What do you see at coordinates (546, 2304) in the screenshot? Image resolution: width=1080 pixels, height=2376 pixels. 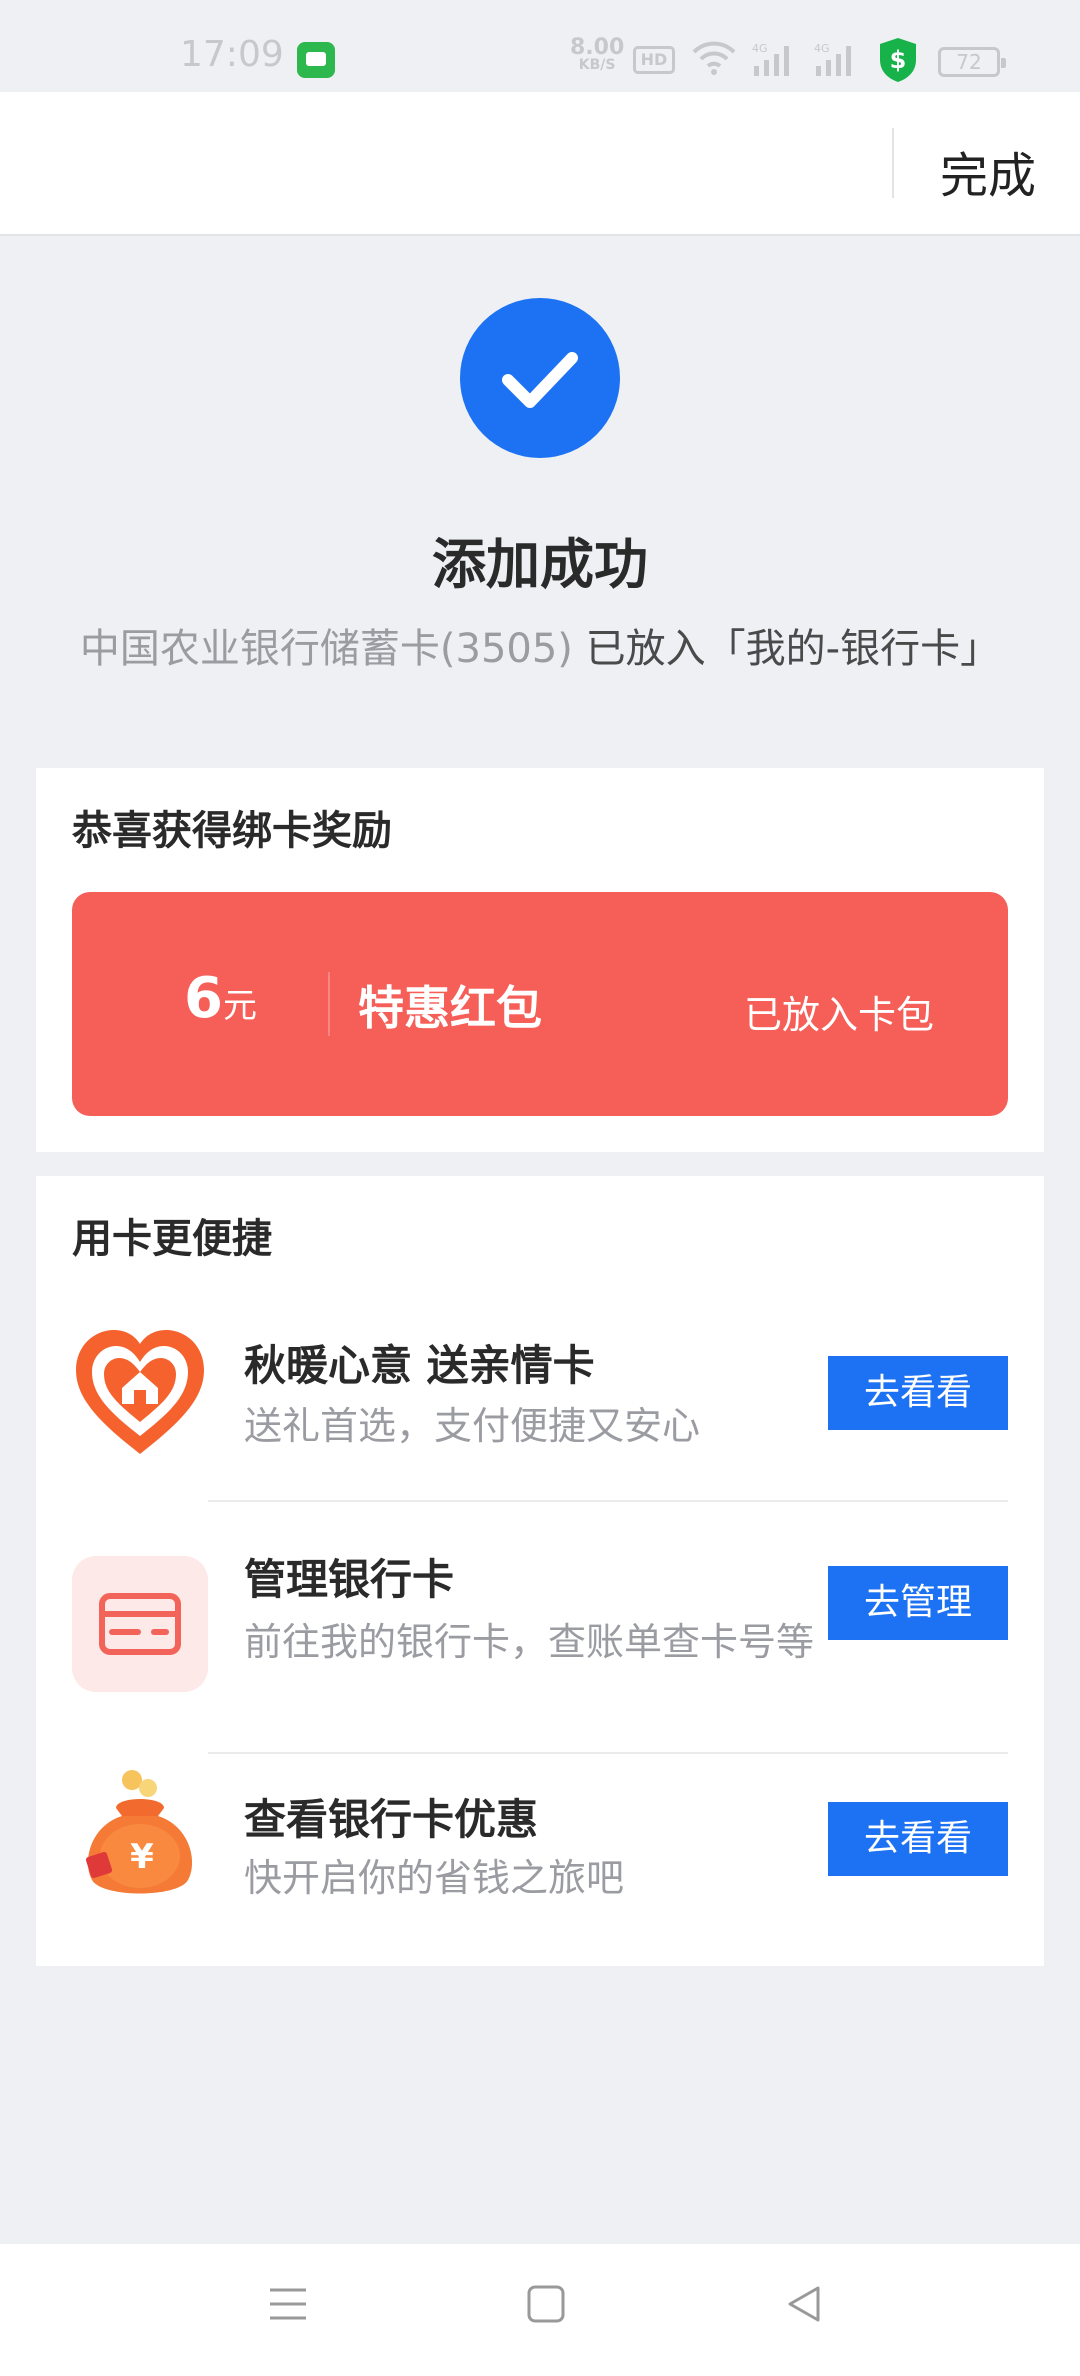 I see `home-icon` at bounding box center [546, 2304].